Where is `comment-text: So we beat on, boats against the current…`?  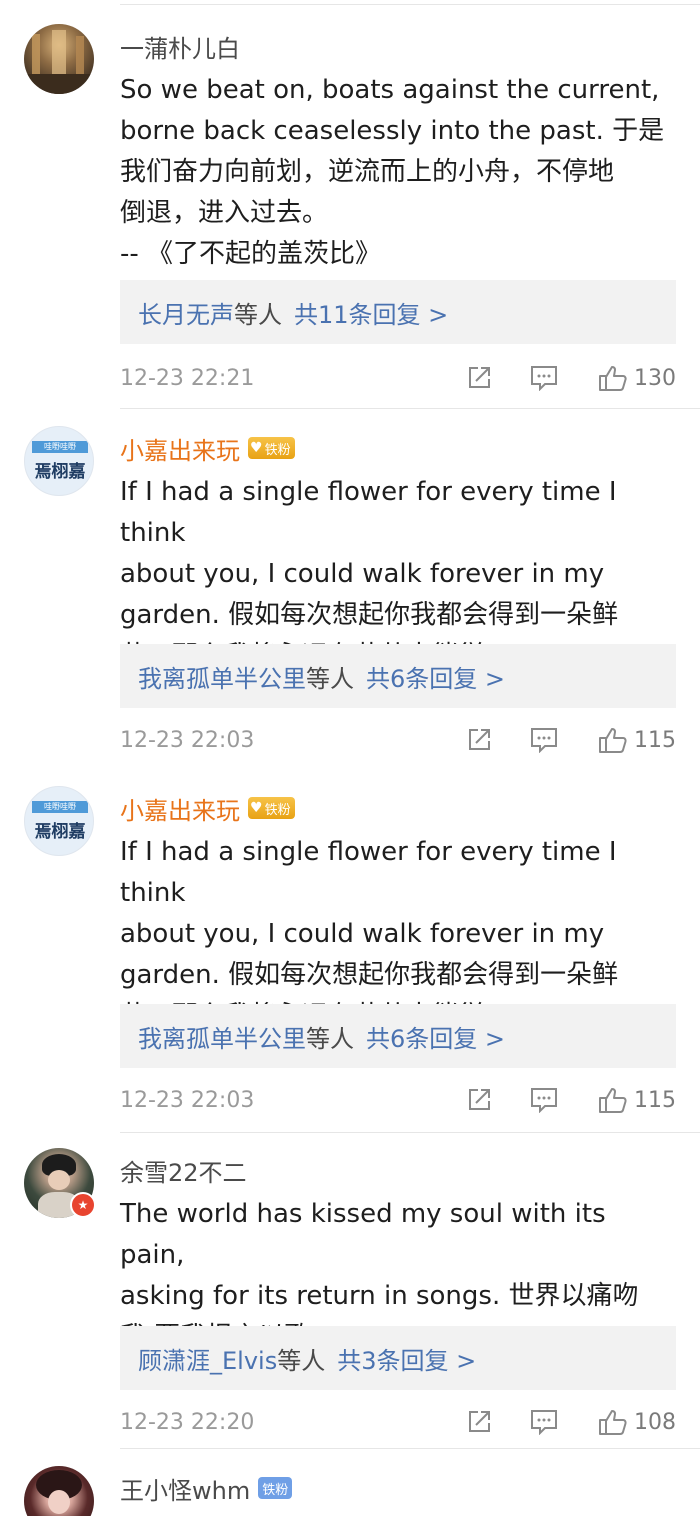 comment-text: So we beat on, boats against the current… is located at coordinates (392, 172).